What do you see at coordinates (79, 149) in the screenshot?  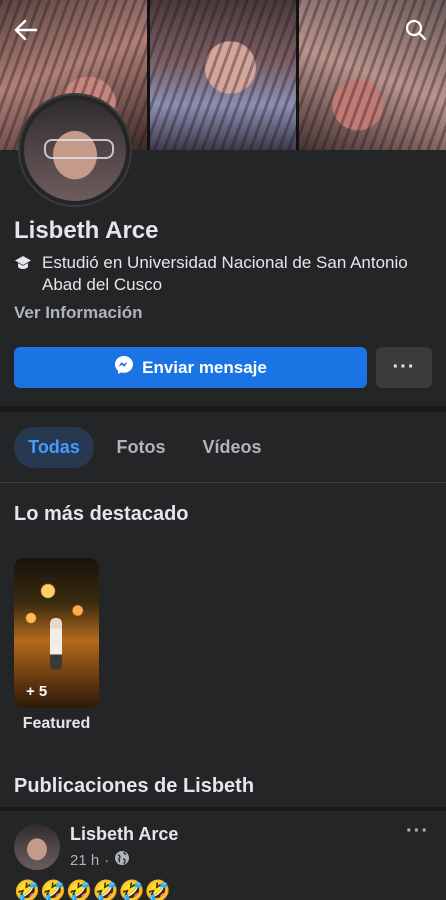 I see `avatar-detail` at bounding box center [79, 149].